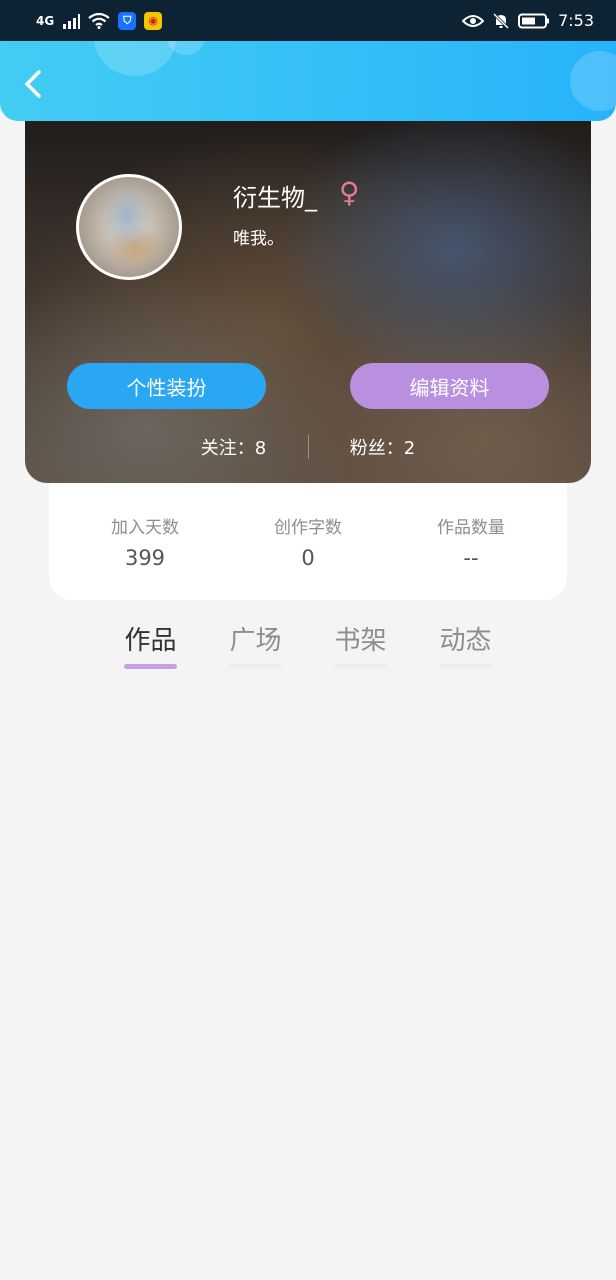 Image resolution: width=616 pixels, height=1280 pixels. What do you see at coordinates (150, 641) in the screenshot?
I see `tab-label: 作品` at bounding box center [150, 641].